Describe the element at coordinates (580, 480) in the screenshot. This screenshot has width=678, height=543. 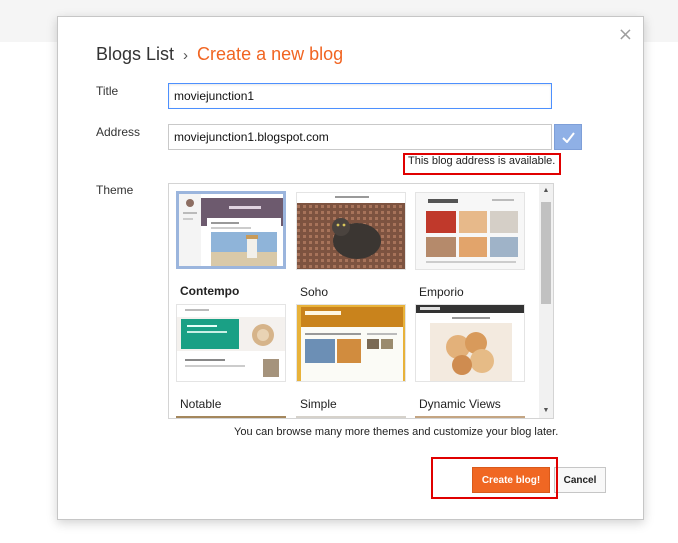
I see `cancel-button: Cancel` at that location.